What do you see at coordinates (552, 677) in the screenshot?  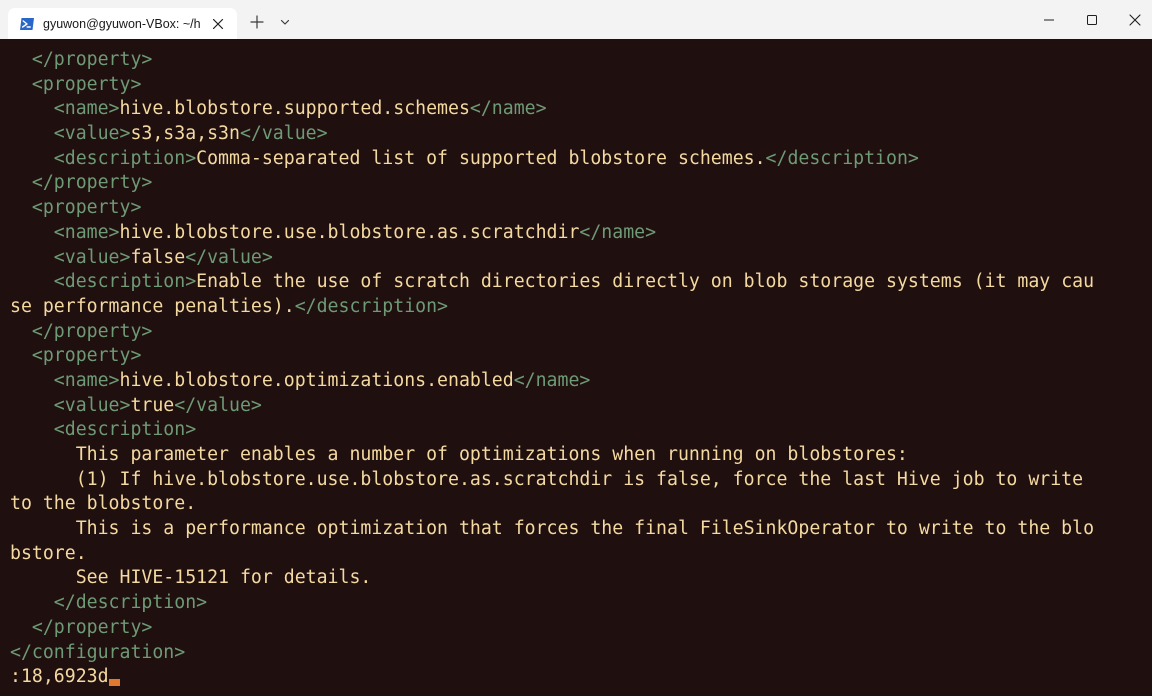 I see `command-line: :18,6923d` at bounding box center [552, 677].